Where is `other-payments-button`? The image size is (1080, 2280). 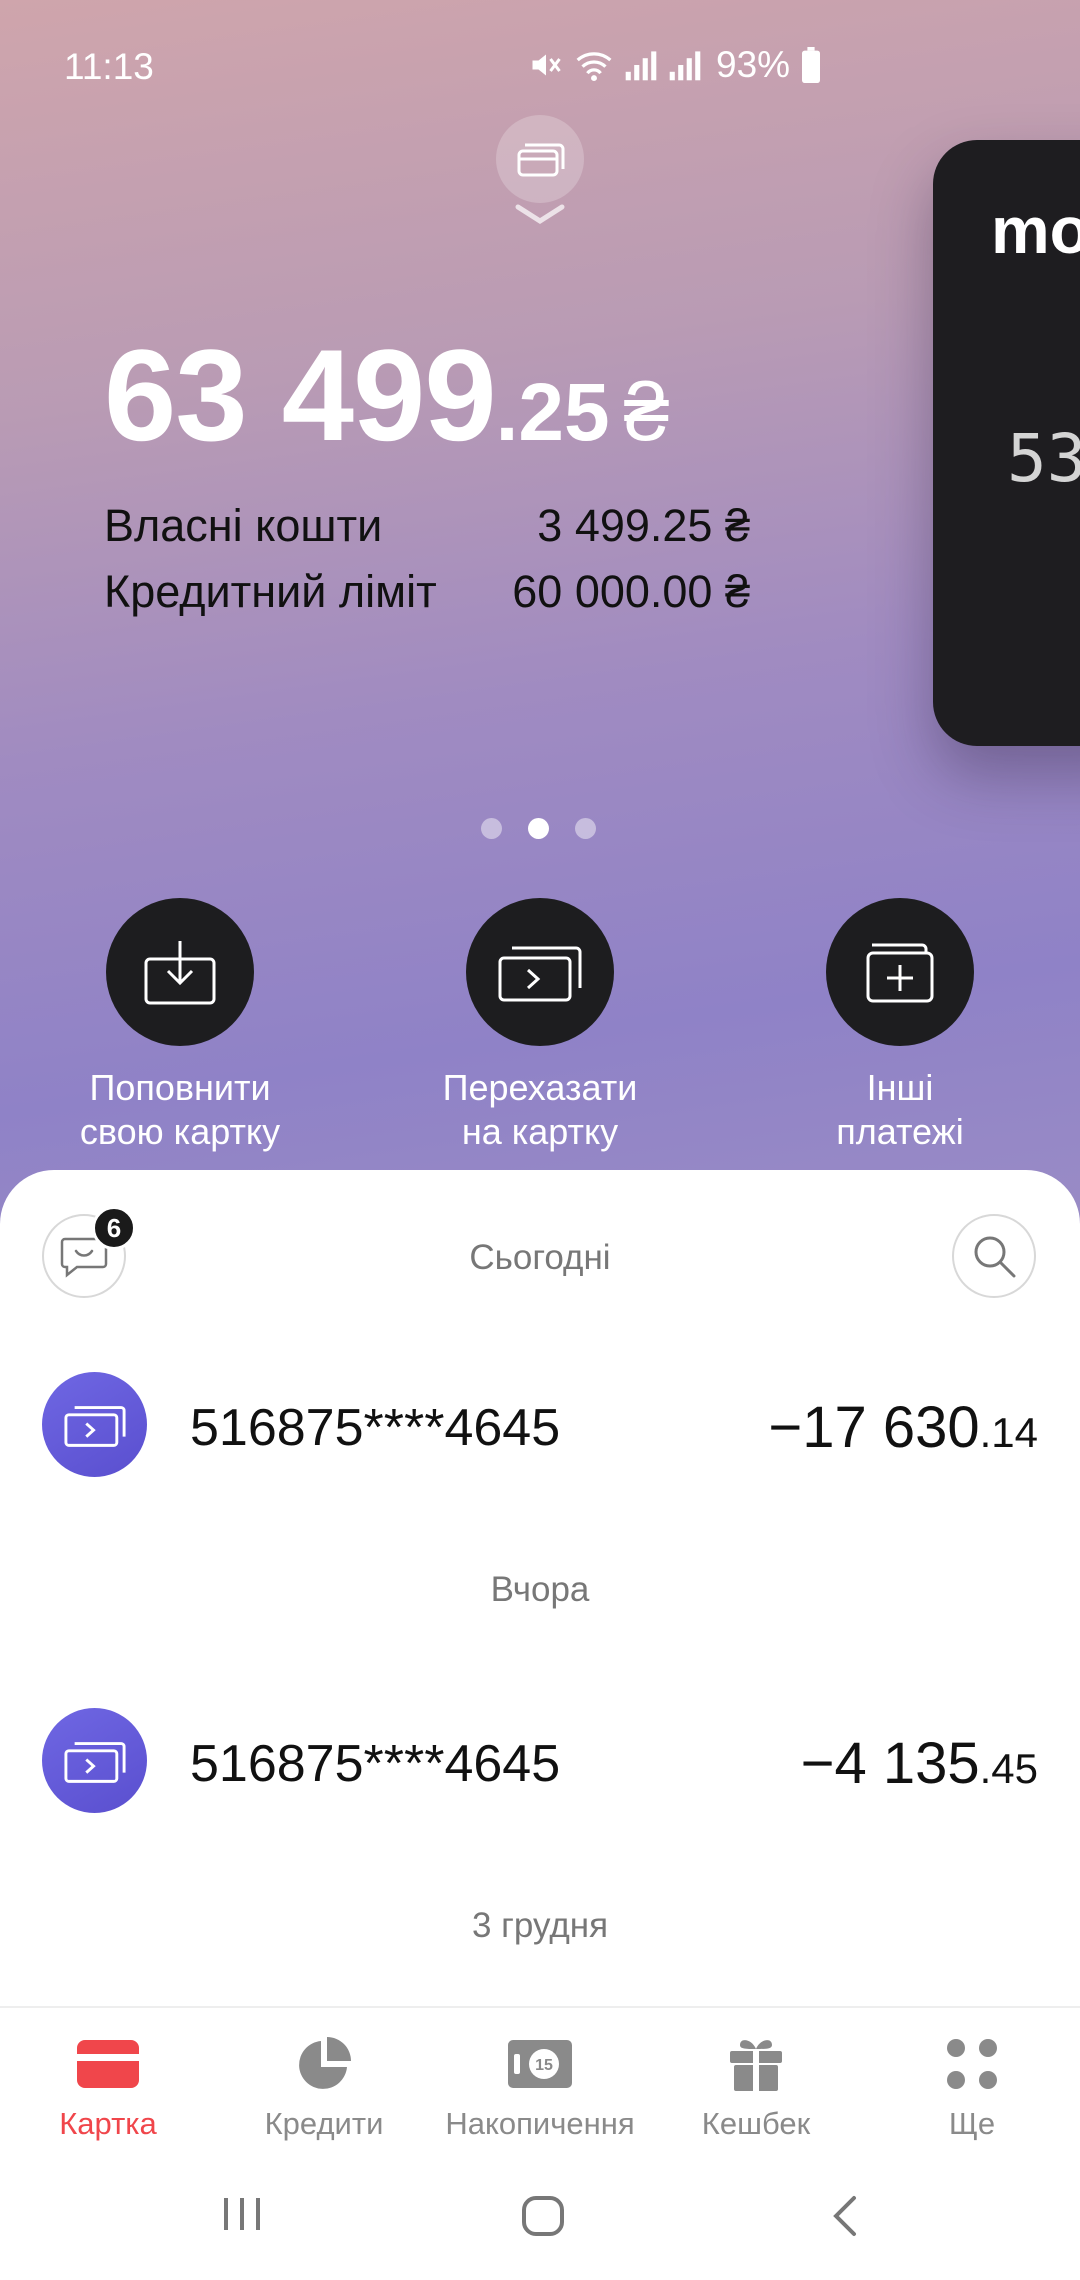
other-payments-button is located at coordinates (900, 972).